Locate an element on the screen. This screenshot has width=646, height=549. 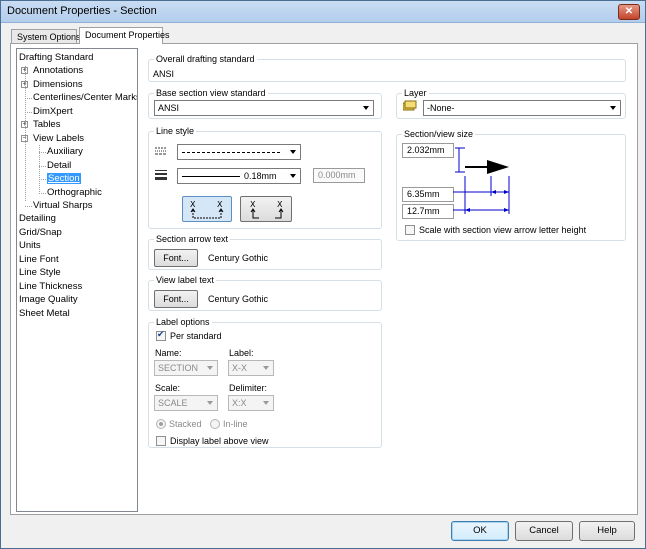
tree-item-view-labels: View Labels is located at coordinates (58, 138).